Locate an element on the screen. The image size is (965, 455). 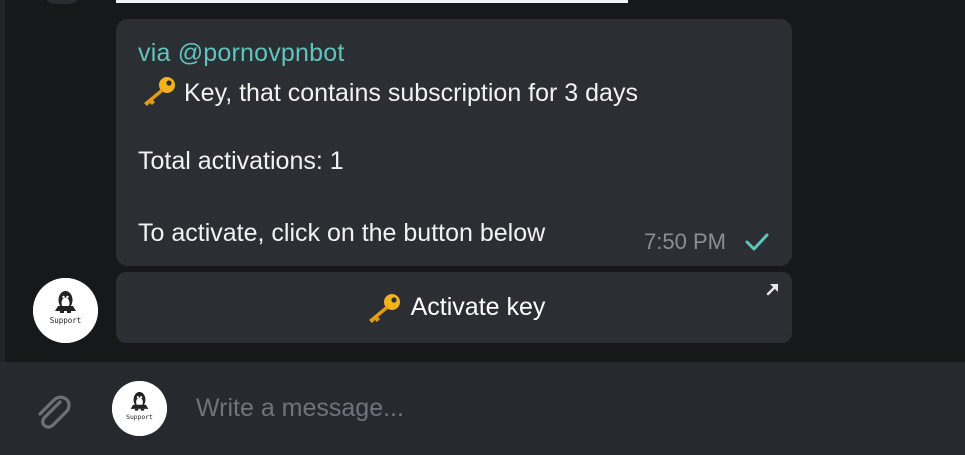
sender-avatar: Support is located at coordinates (65, 310).